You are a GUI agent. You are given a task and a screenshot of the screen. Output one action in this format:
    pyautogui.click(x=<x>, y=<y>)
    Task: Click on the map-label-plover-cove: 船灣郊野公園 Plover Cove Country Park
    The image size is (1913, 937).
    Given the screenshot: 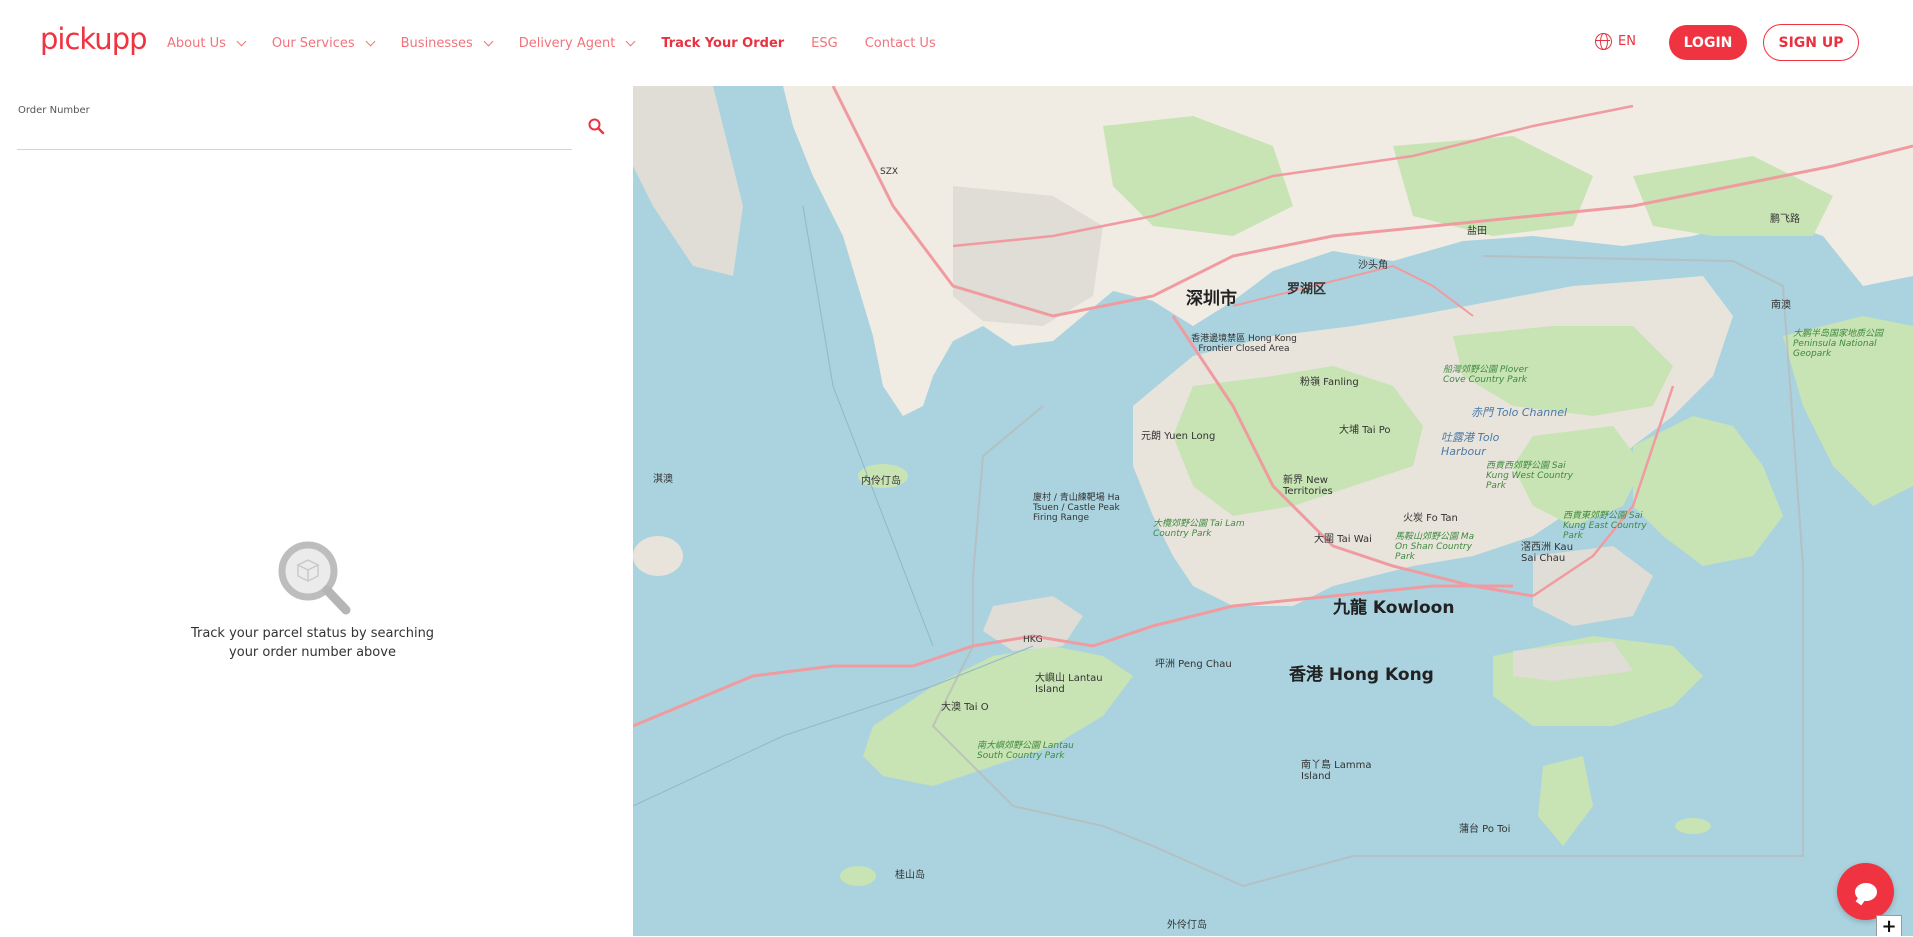 What is the action you would take?
    pyautogui.click(x=1485, y=375)
    